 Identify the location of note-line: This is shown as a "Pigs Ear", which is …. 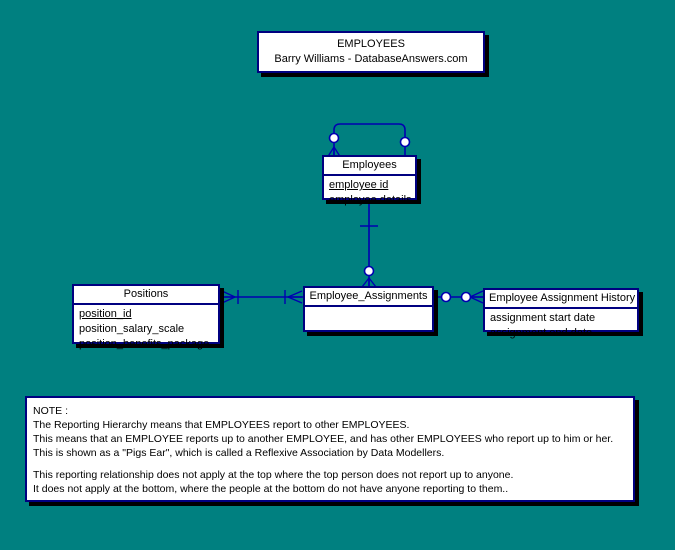
(239, 453).